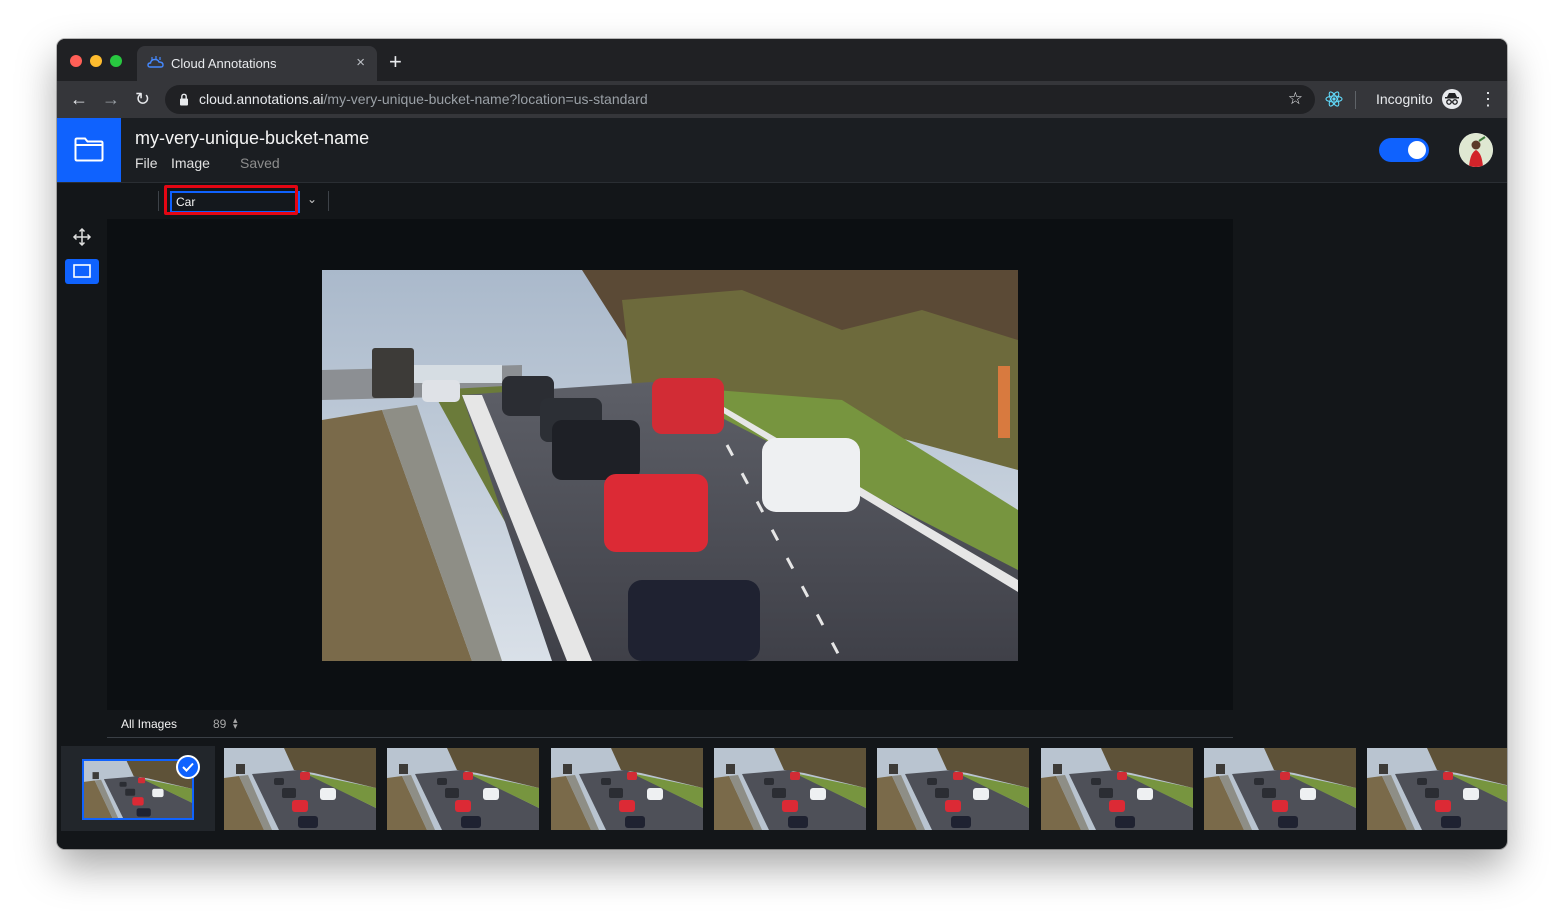  Describe the element at coordinates (111, 99) in the screenshot. I see `forward-button: →` at that location.